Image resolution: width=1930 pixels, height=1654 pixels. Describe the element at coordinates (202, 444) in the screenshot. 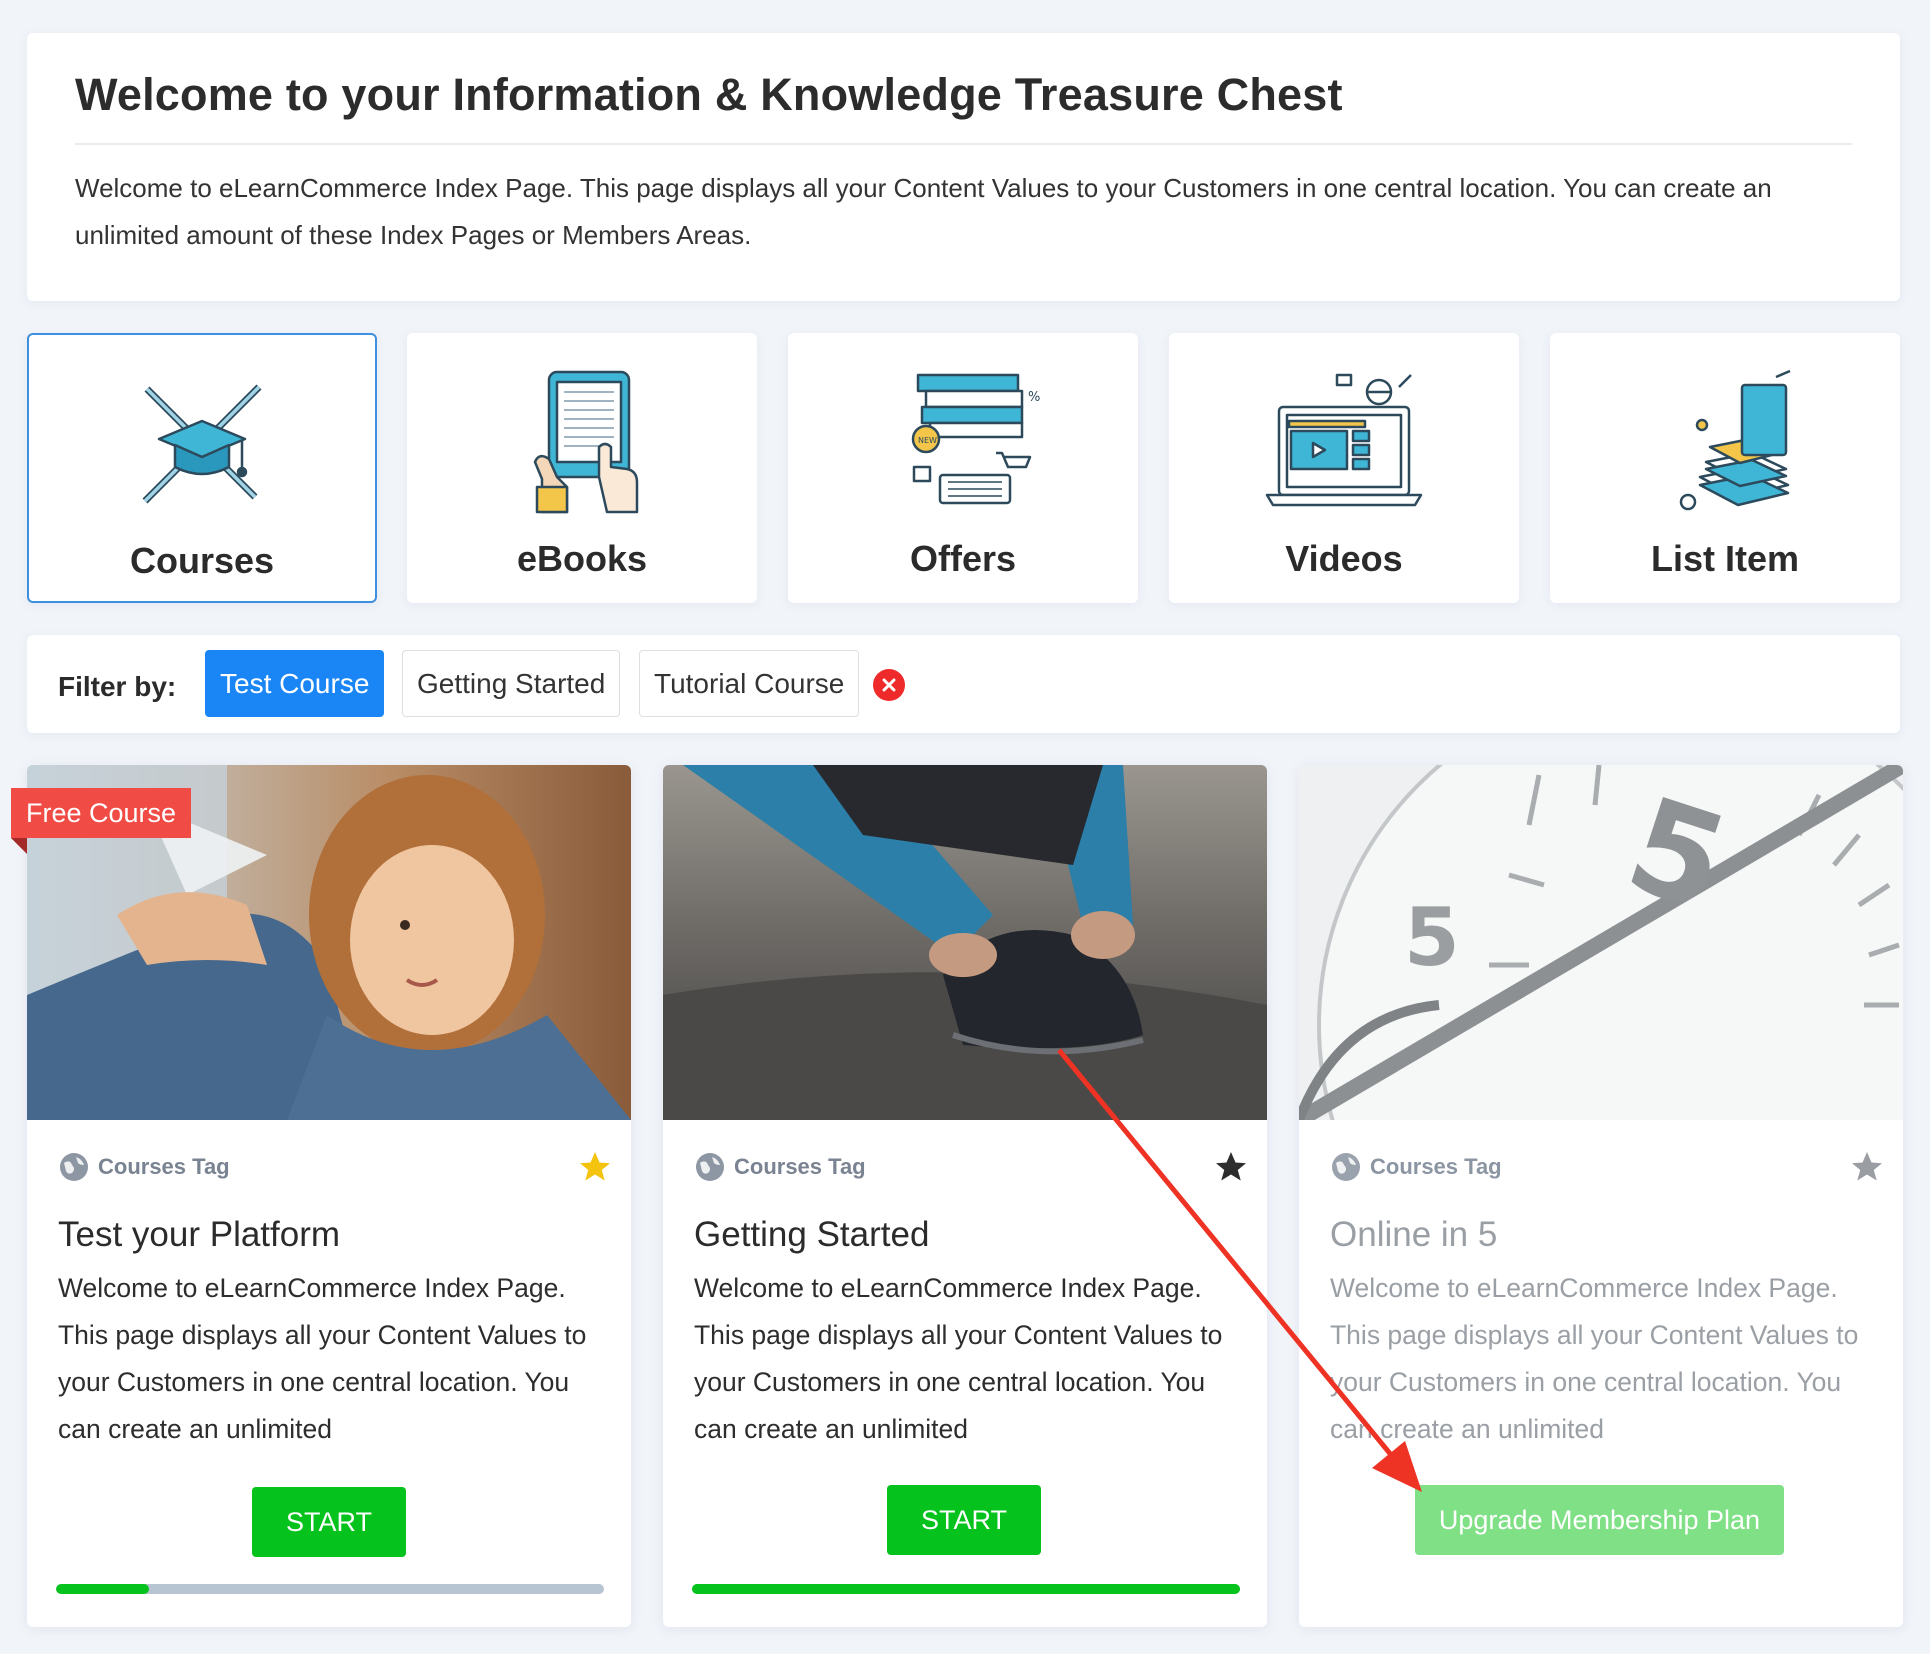

I see `graduation-cap-icon` at that location.